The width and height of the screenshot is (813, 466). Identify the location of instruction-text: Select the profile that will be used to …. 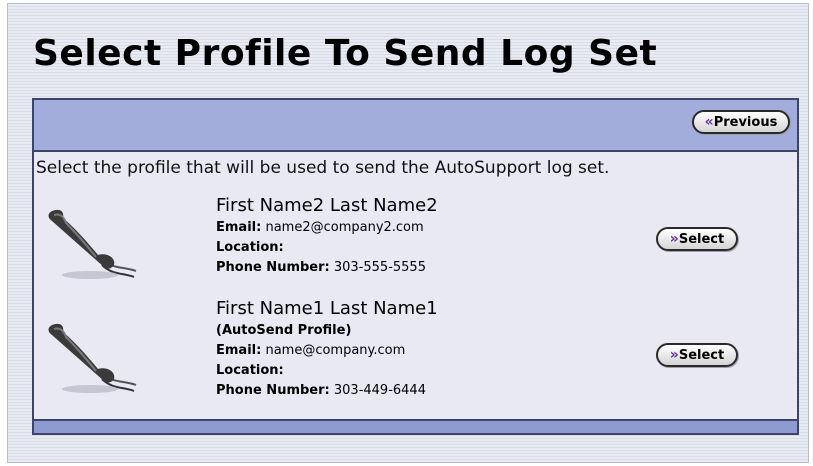
(323, 168).